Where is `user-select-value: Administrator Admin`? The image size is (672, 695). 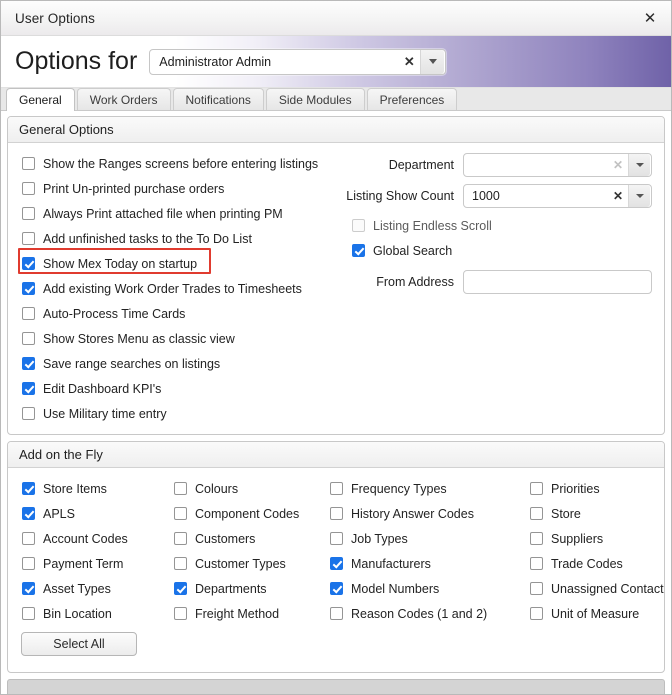 user-select-value: Administrator Admin is located at coordinates (215, 61).